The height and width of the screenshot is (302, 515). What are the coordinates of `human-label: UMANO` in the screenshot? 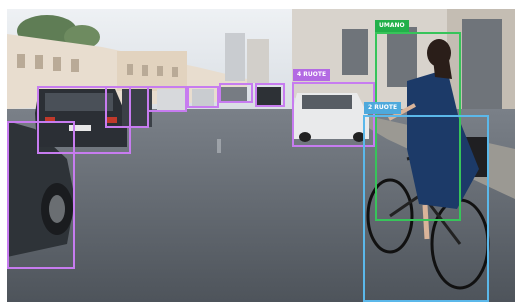 It's located at (392, 26).